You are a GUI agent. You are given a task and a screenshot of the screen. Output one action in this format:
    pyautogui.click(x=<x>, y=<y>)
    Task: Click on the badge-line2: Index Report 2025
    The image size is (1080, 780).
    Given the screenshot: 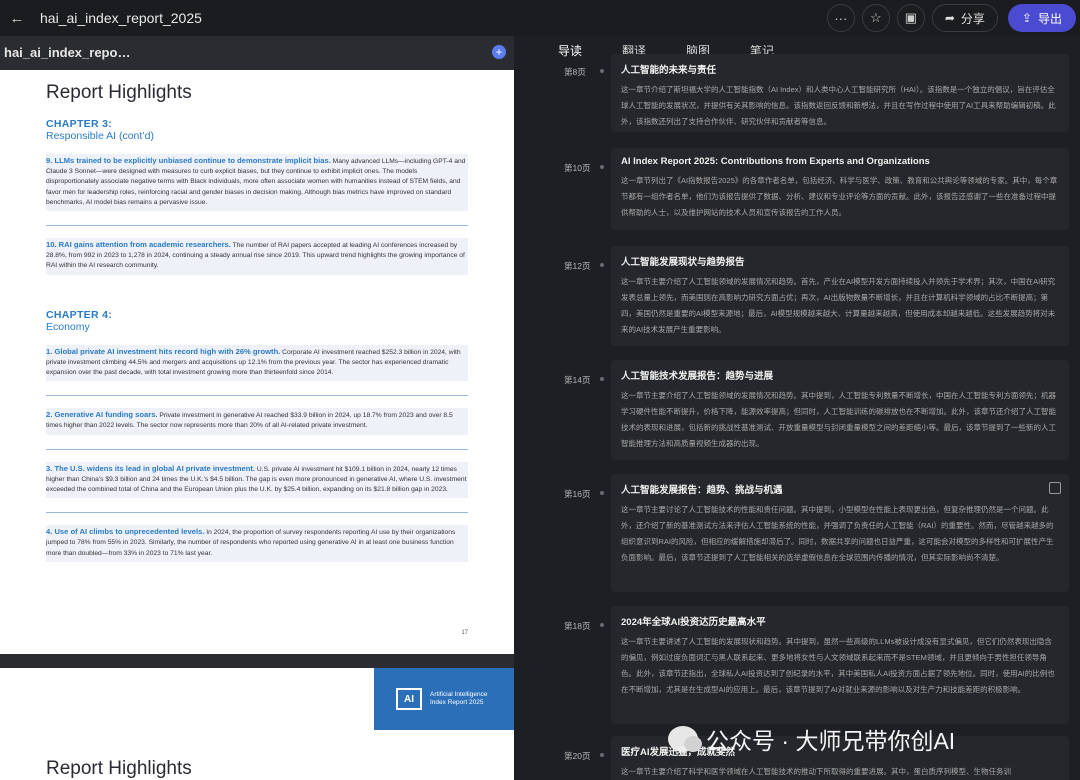 What is the action you would take?
    pyautogui.click(x=457, y=702)
    